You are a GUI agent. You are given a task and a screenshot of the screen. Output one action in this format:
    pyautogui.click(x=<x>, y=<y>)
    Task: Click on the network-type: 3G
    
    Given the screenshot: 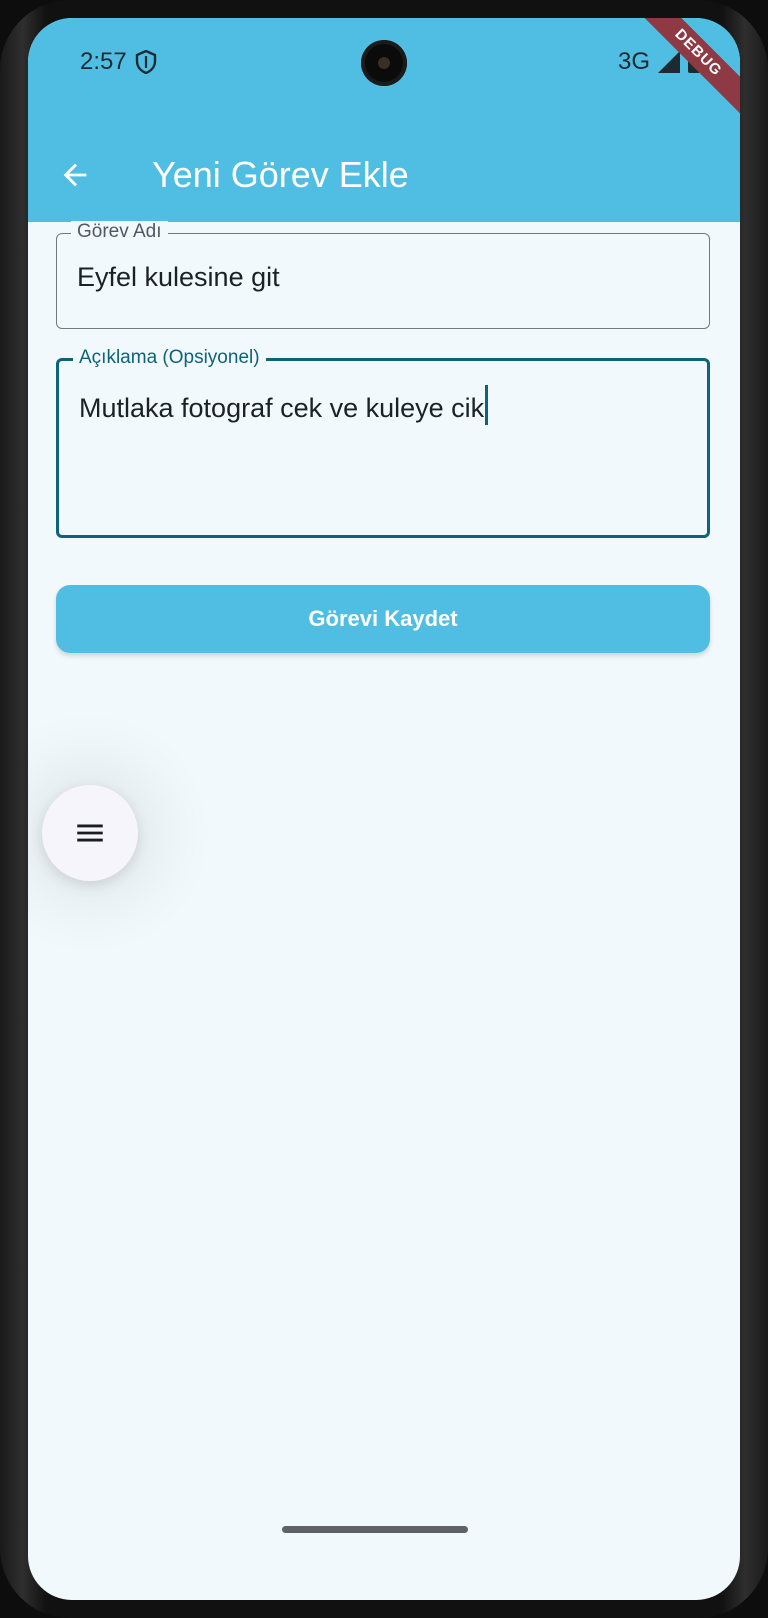 What is the action you would take?
    pyautogui.click(x=633, y=61)
    